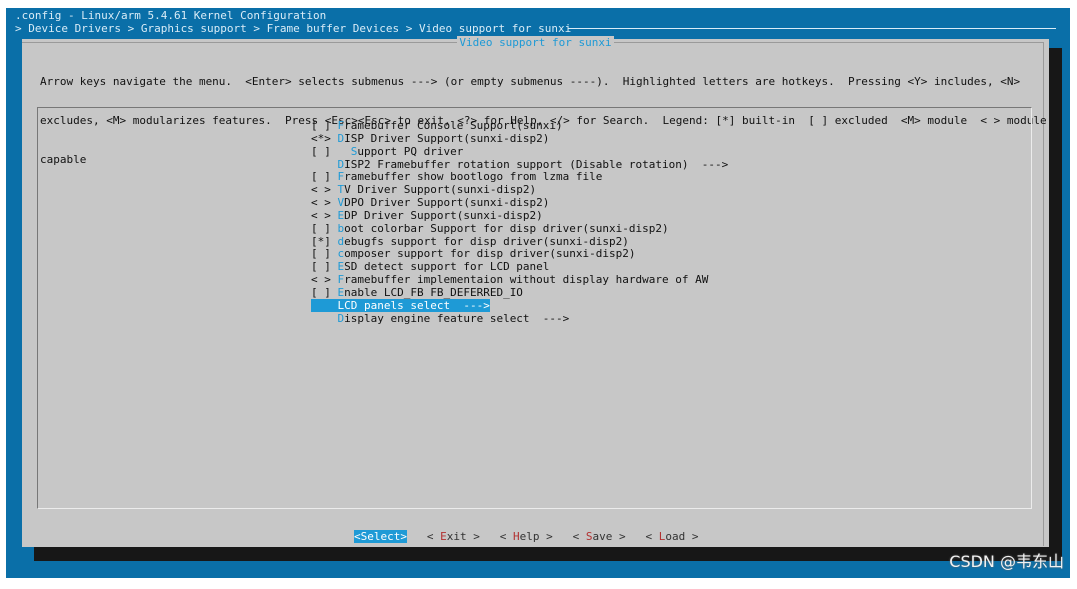 This screenshot has height=589, width=1077. I want to click on dialog-button: < Help >, so click(526, 536).